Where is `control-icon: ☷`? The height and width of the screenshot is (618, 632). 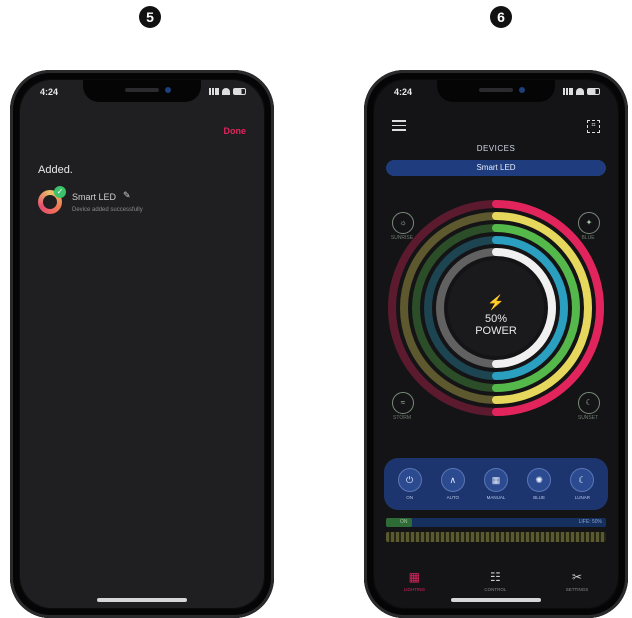 control-icon: ☷ is located at coordinates (495, 577).